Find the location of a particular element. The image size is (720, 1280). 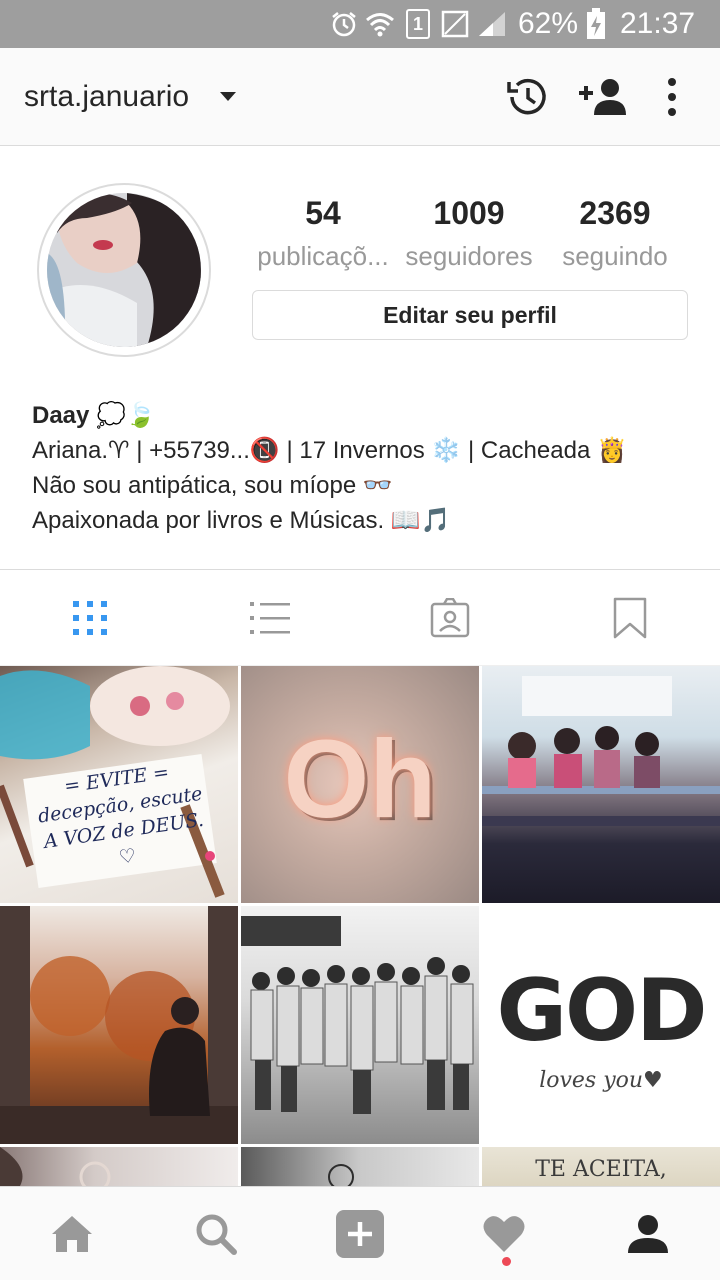

sim-icon: 1 is located at coordinates (418, 24).